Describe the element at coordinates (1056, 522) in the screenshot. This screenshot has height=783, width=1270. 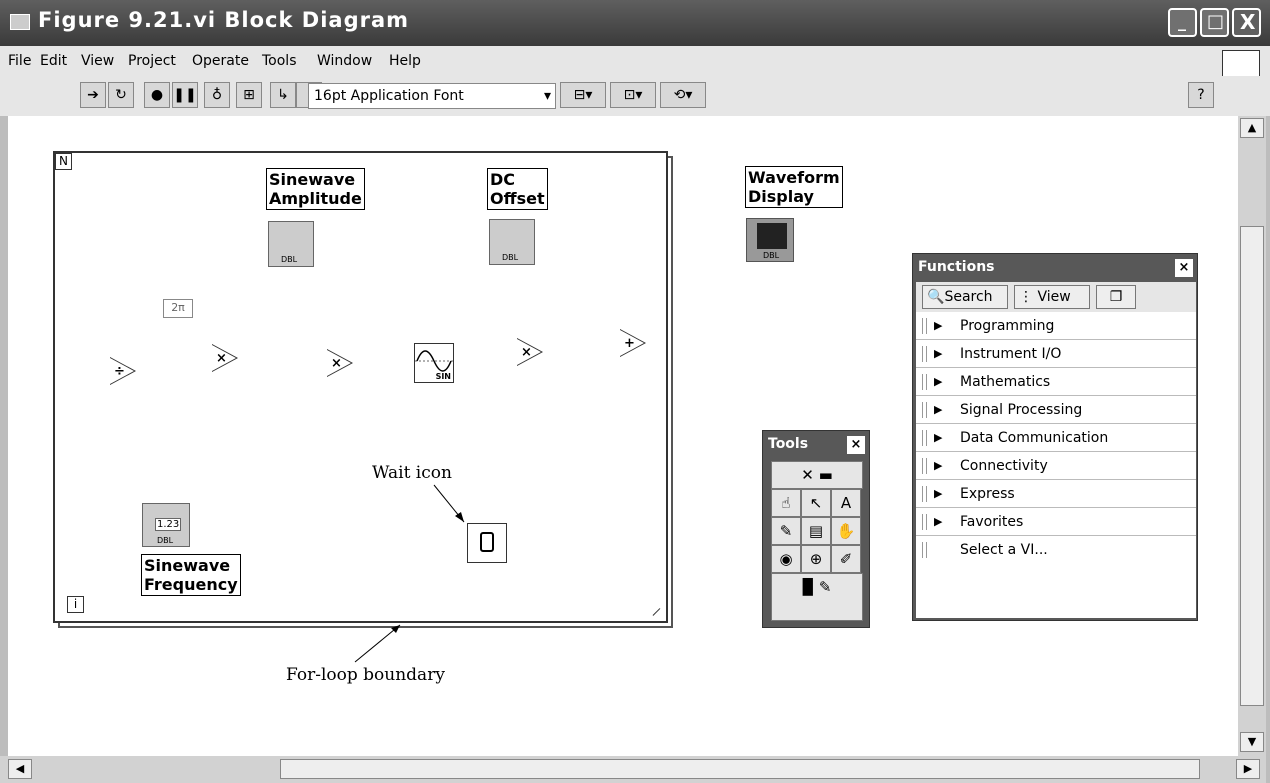
I see `category-favorites: ▶ Favorites` at that location.